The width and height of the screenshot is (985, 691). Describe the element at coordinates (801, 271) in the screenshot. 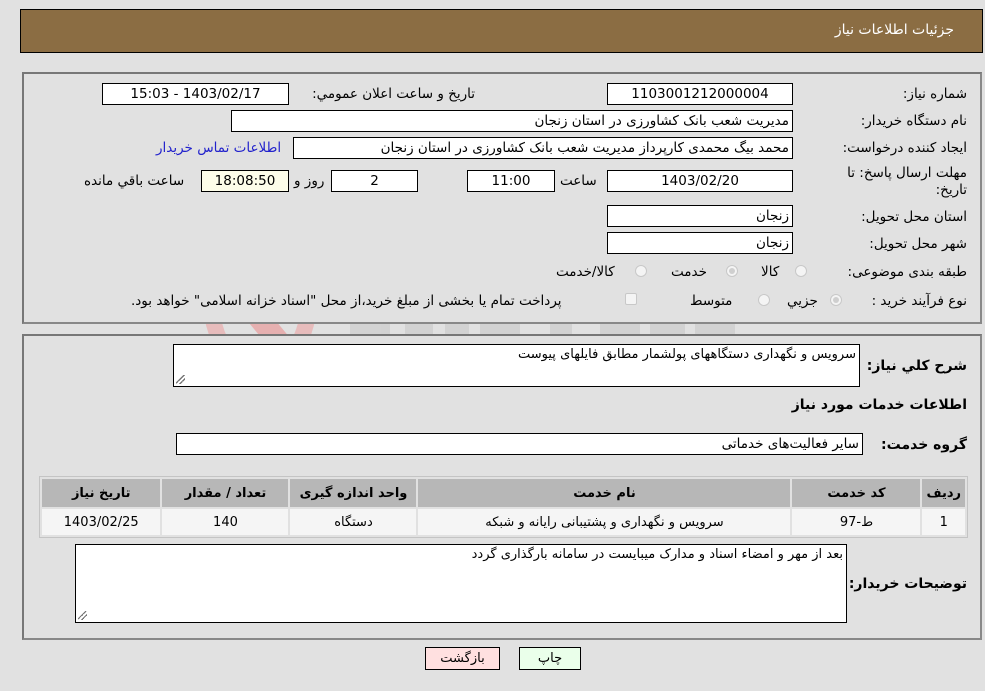

I see `category-radio-goods` at that location.